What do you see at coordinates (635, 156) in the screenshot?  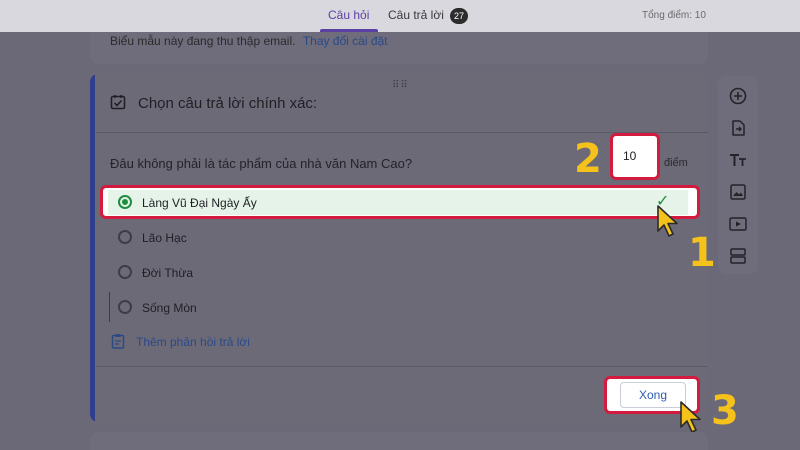 I see `points-input` at bounding box center [635, 156].